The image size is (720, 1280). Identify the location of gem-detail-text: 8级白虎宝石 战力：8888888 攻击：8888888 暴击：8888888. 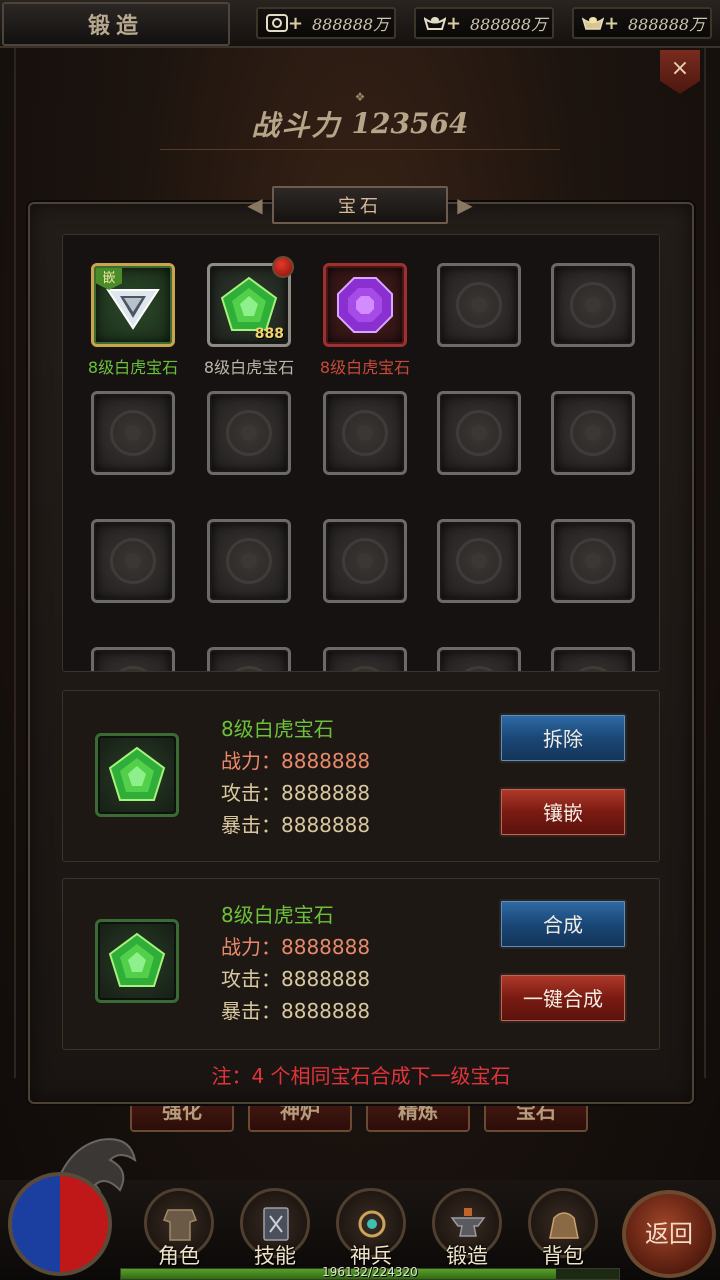
(295, 777).